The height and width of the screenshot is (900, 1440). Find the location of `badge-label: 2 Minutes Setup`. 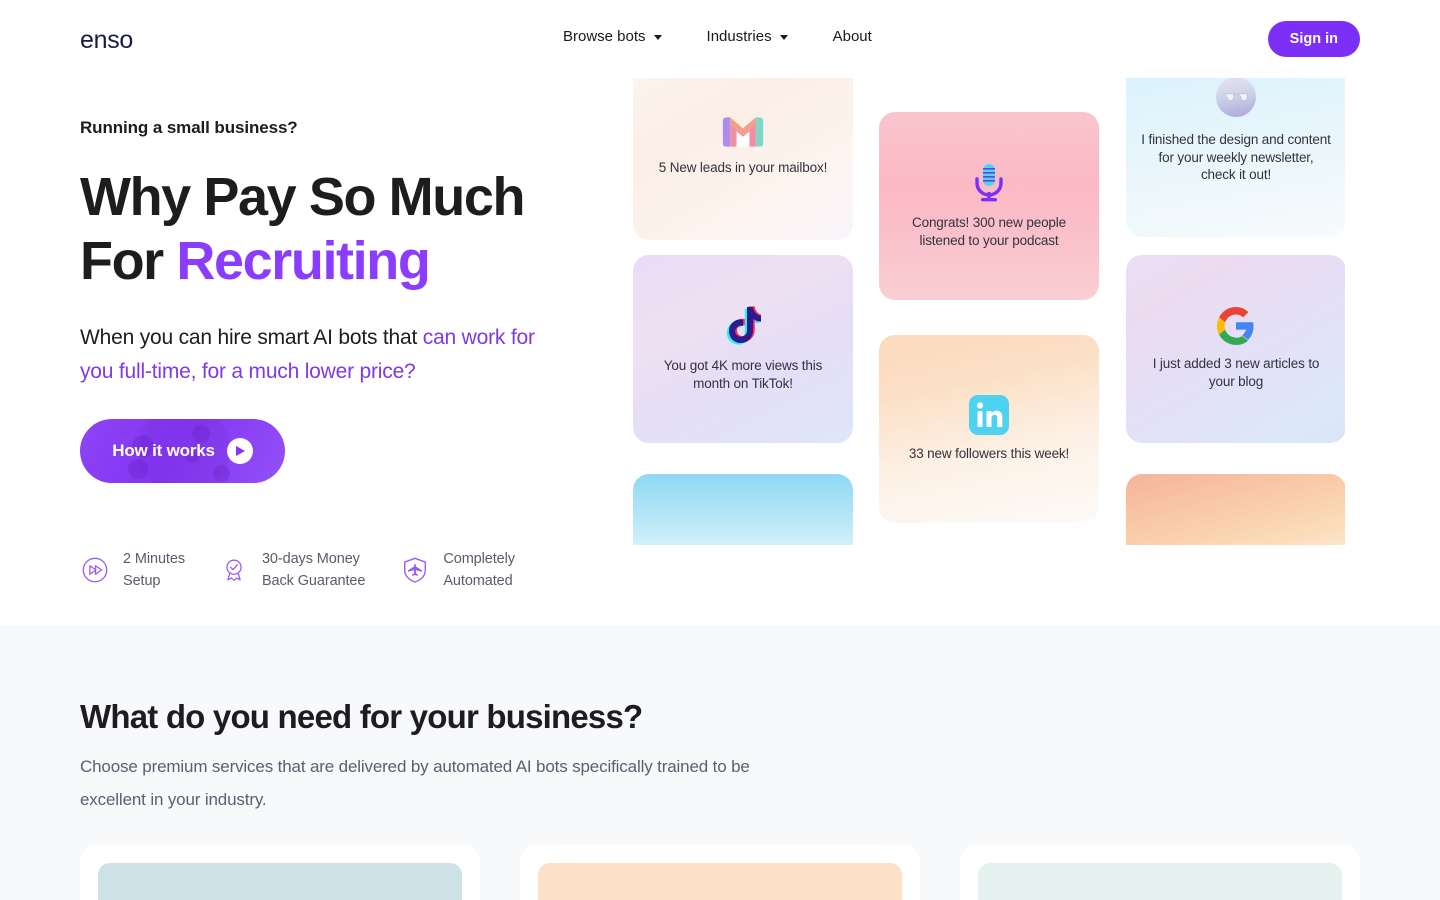

badge-label: 2 Minutes Setup is located at coordinates (154, 570).